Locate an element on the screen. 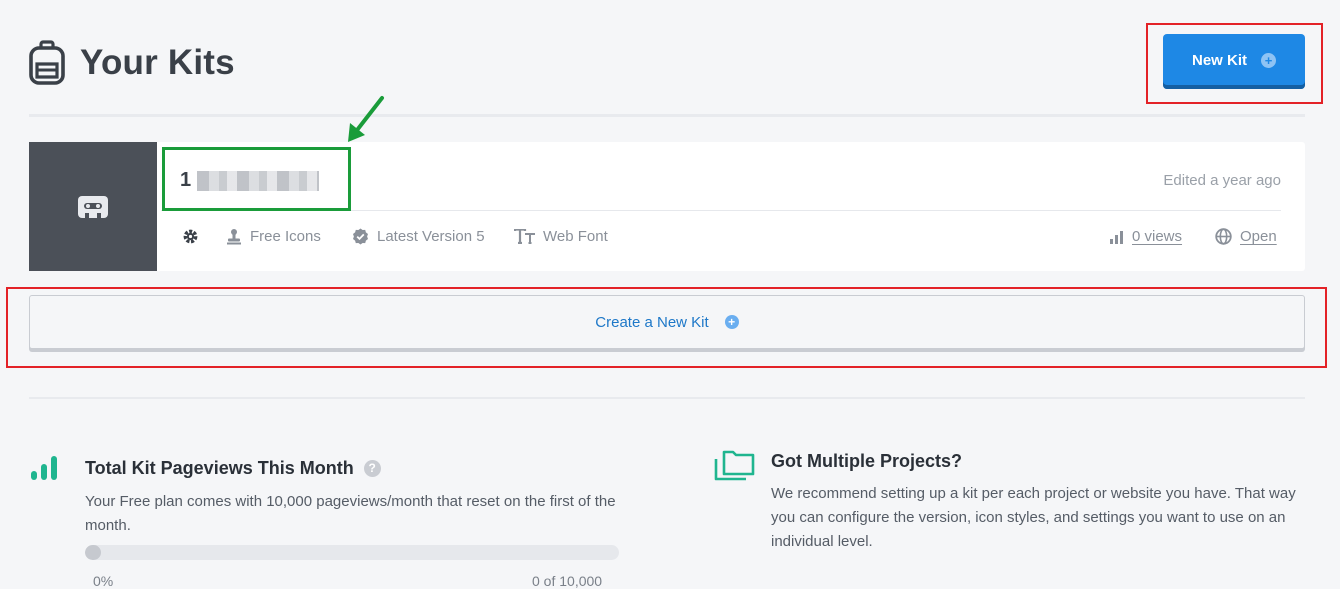 This screenshot has width=1340, height=589. folders-icon is located at coordinates (734, 465).